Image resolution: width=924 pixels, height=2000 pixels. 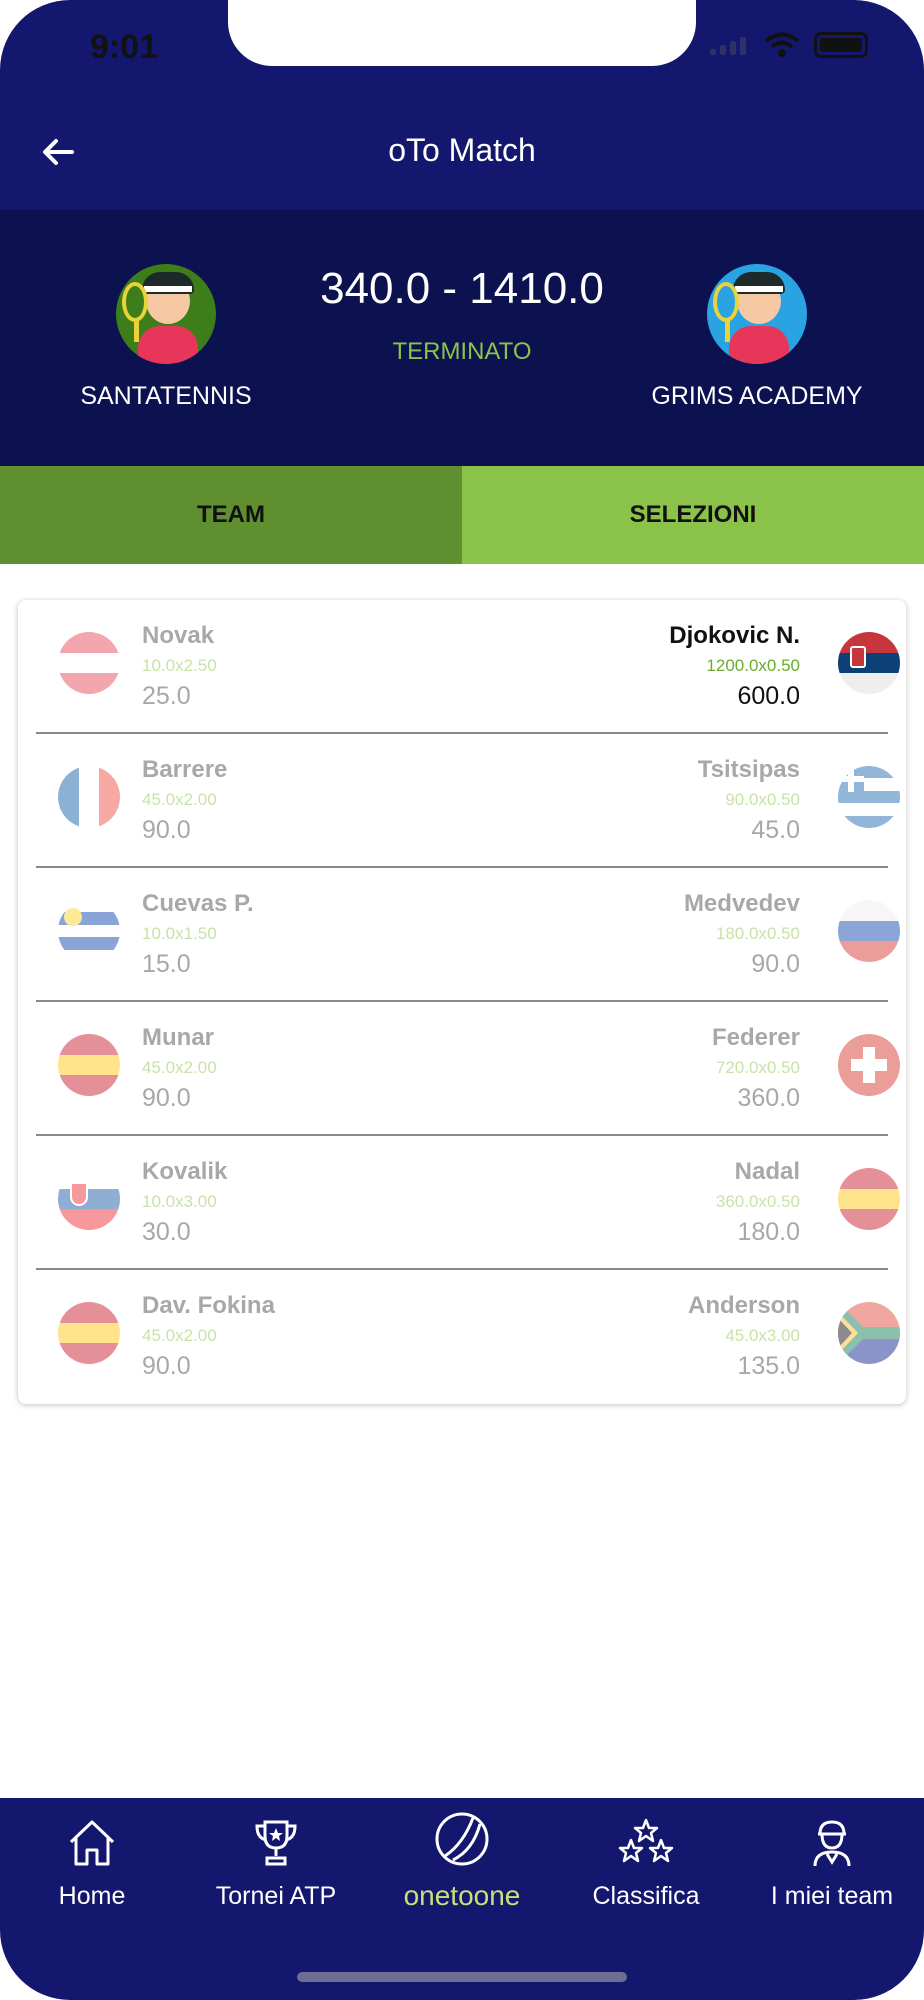 What do you see at coordinates (462, 1895) in the screenshot?
I see `nav-onetoone-label: onetoone` at bounding box center [462, 1895].